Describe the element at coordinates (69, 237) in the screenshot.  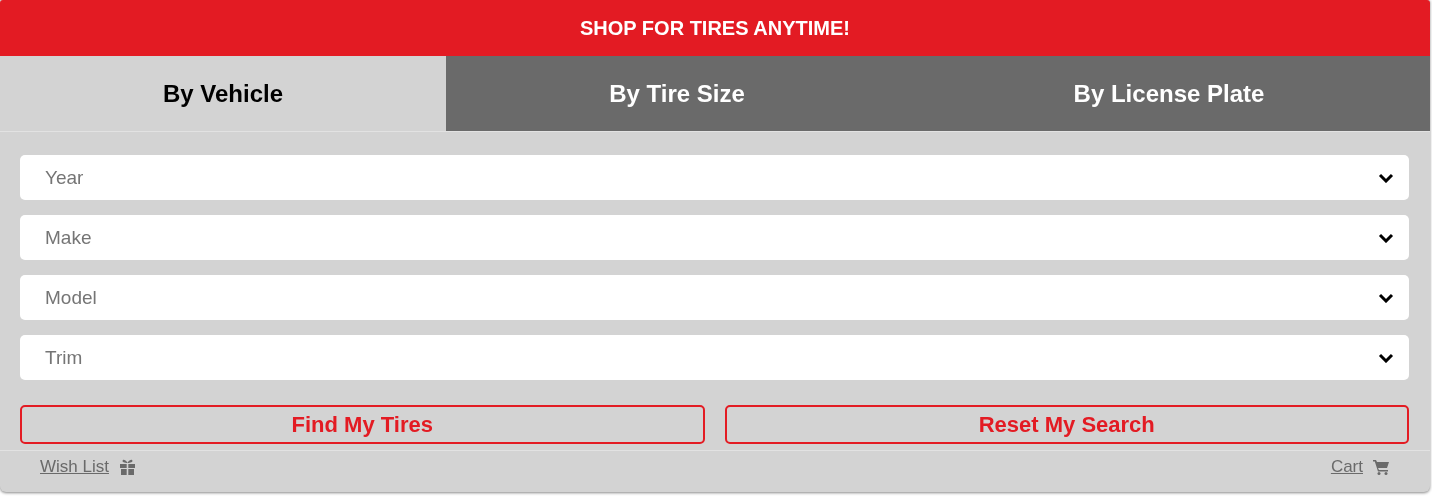
I see `select-placeholder: Make` at that location.